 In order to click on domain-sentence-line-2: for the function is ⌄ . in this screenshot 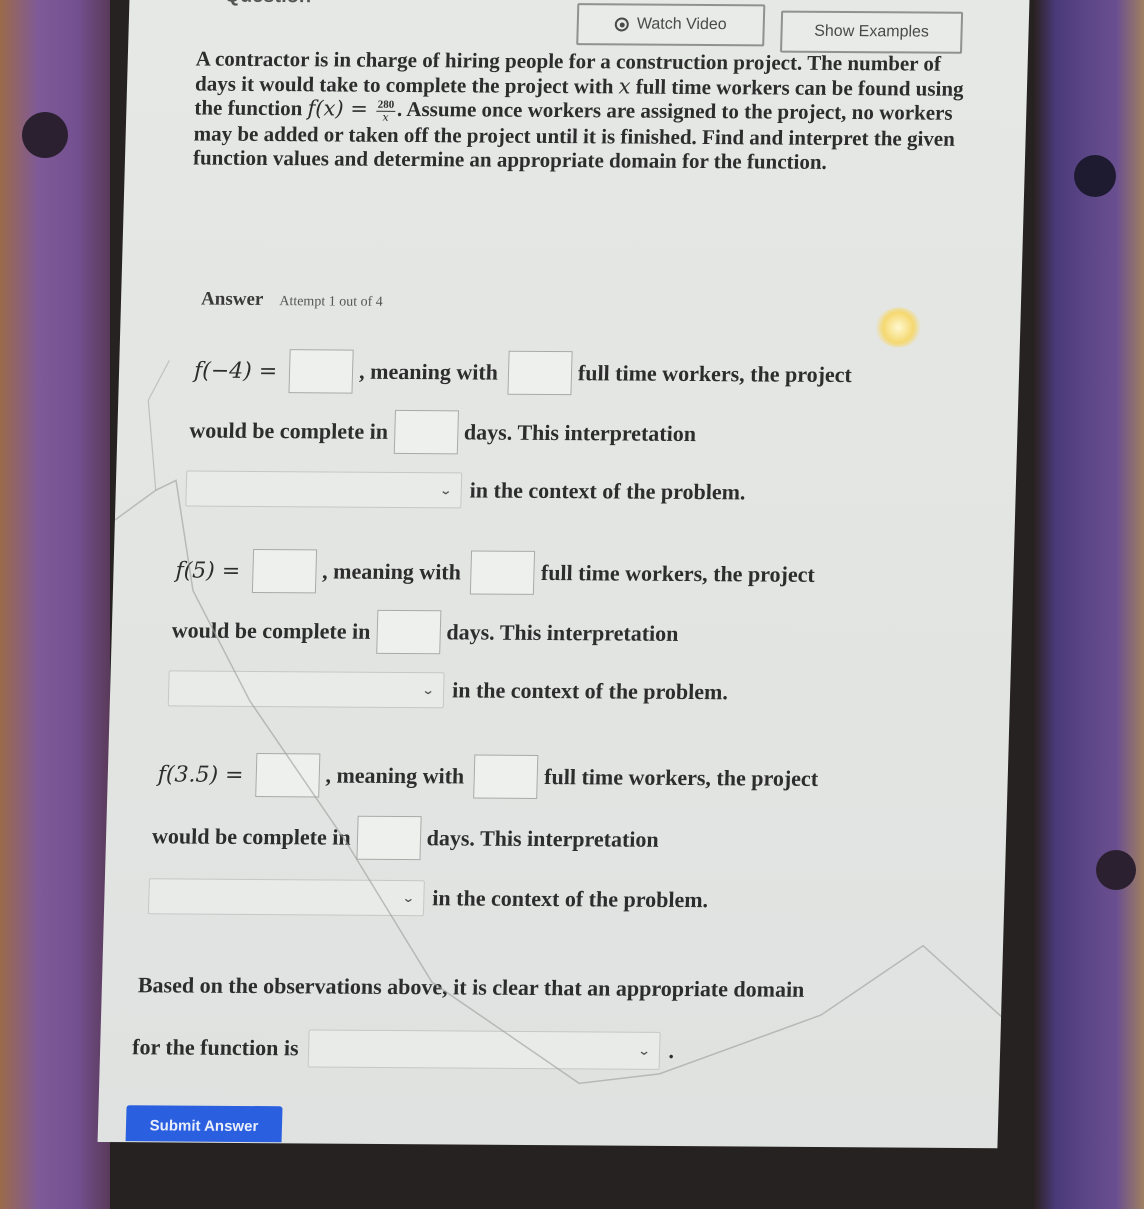, I will do `click(403, 1049)`.